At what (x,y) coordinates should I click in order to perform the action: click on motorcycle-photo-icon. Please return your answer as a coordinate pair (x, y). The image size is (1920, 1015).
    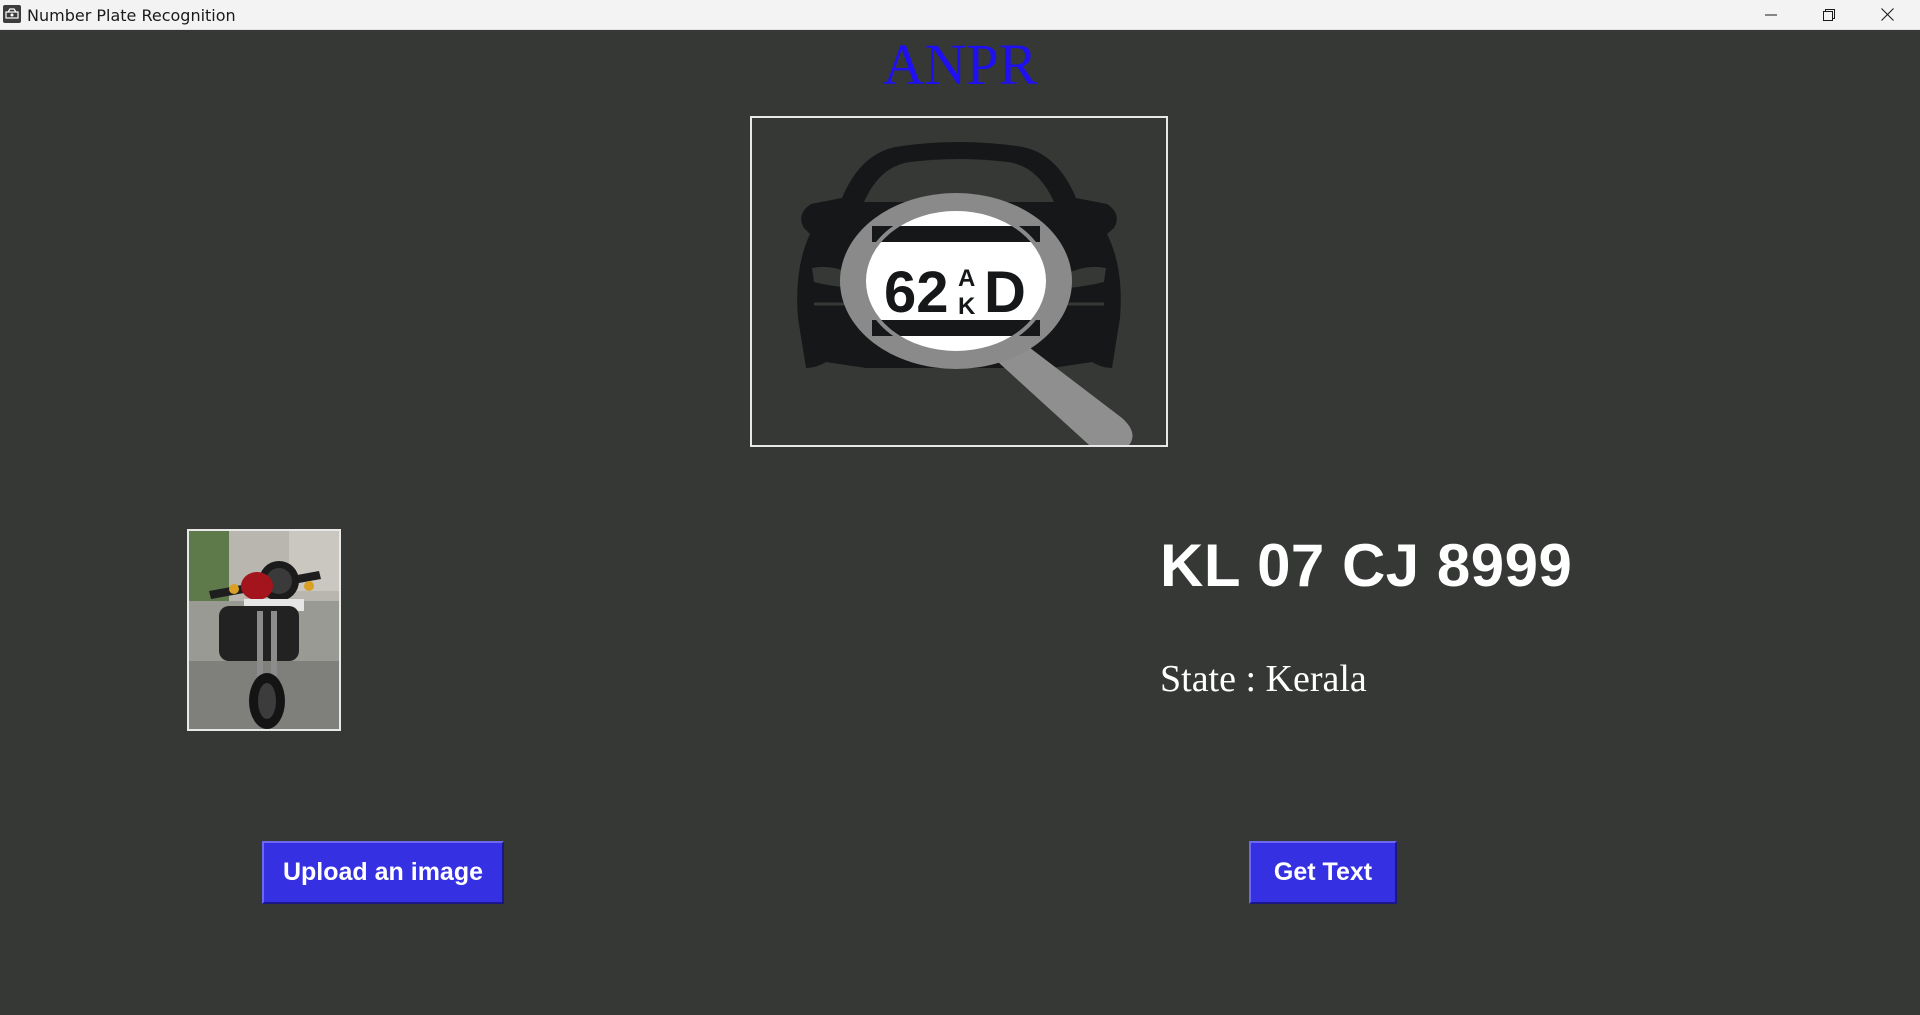
    Looking at the image, I should click on (264, 630).